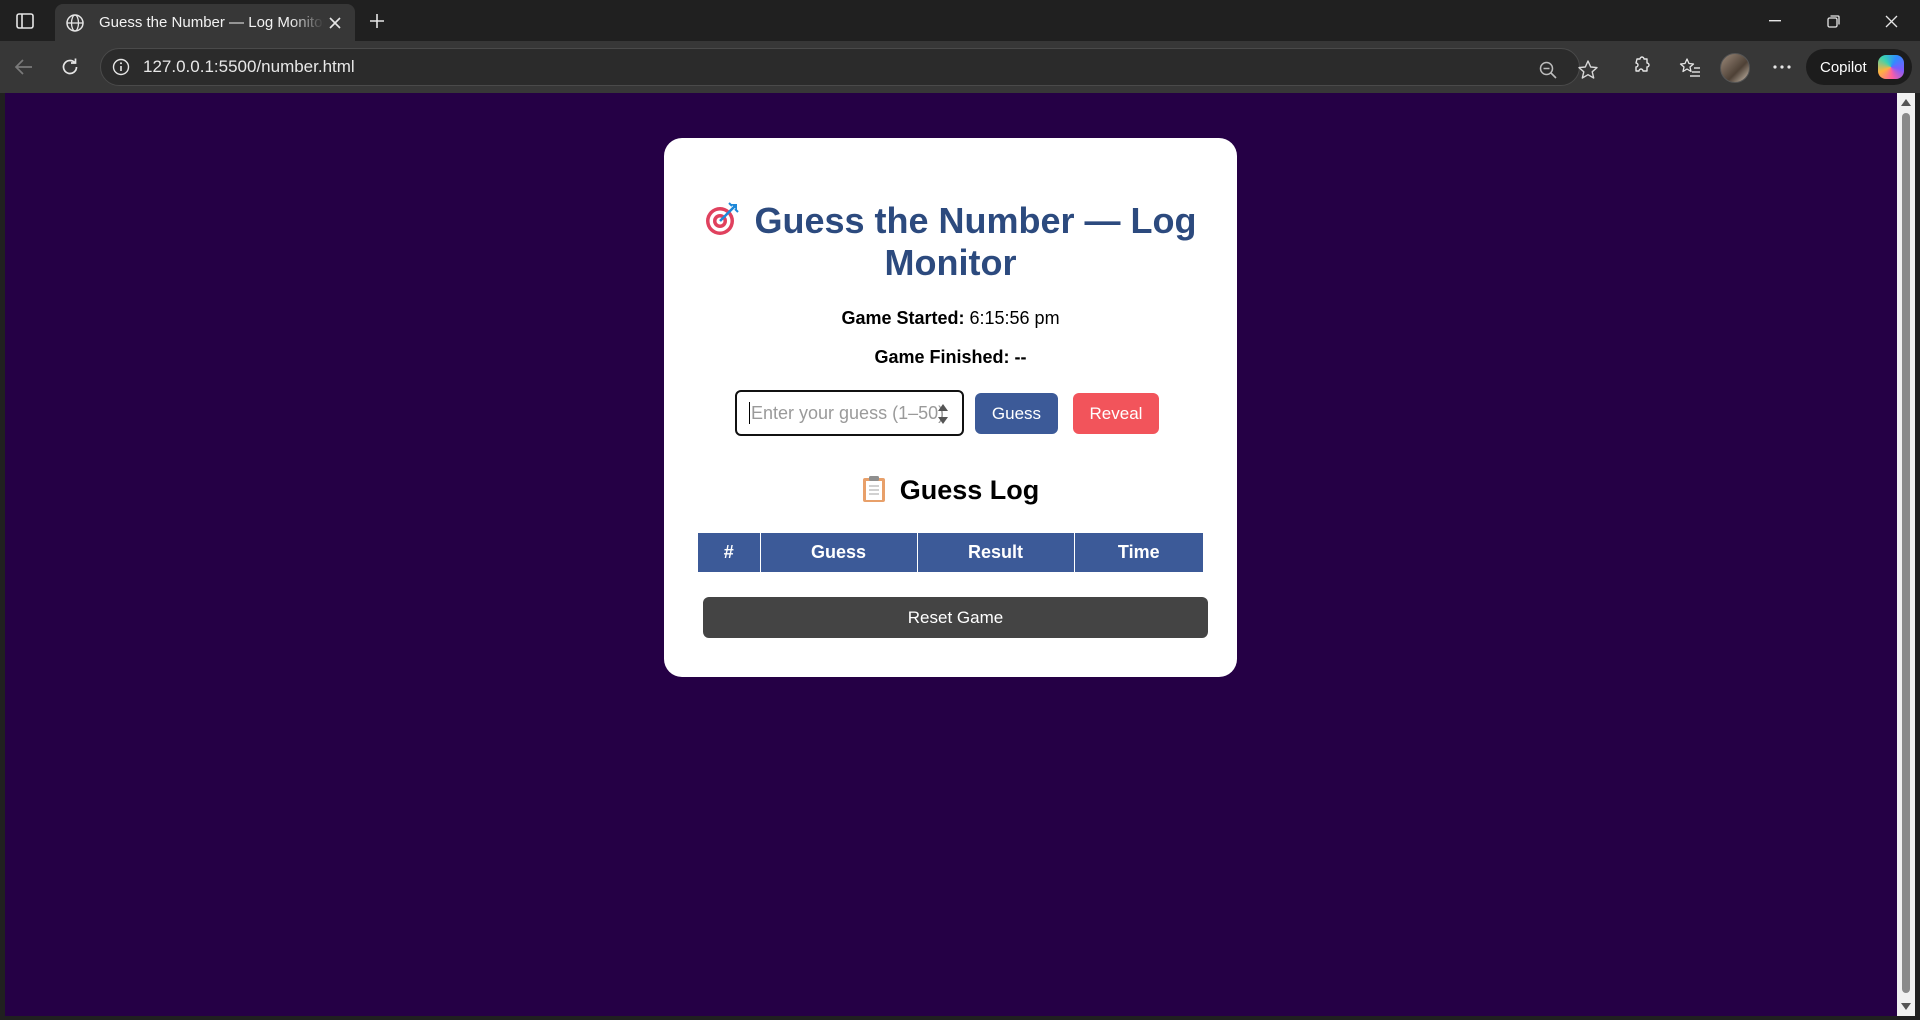 This screenshot has height=1020, width=1920. I want to click on active-tab: Guess the Number — Log Monitor, so click(205, 22).